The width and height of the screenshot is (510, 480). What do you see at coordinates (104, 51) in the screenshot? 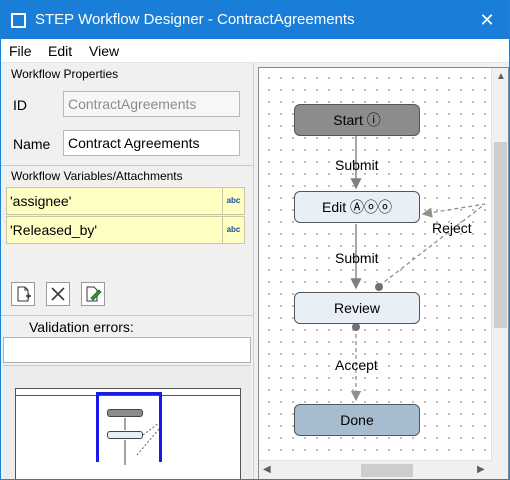
I see `menu-view: View` at bounding box center [104, 51].